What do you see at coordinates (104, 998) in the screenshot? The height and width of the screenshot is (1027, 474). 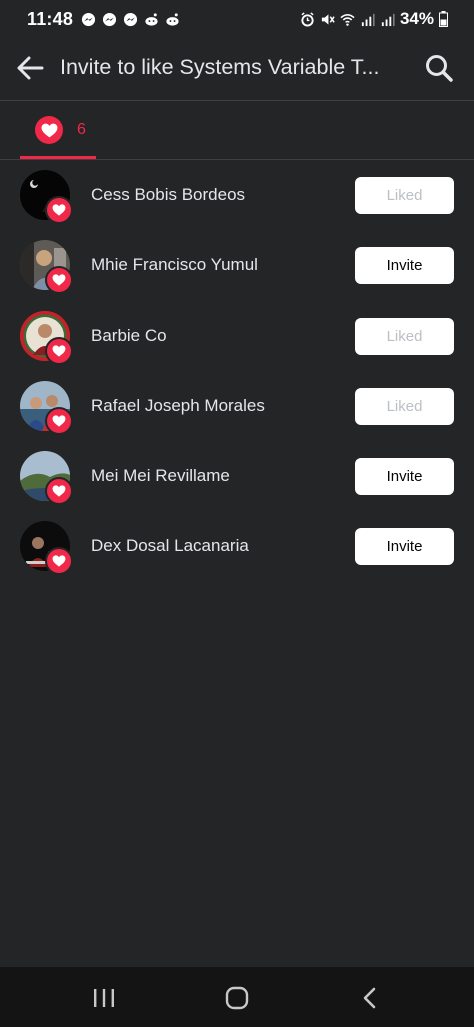 I see `recent-apps-icon` at bounding box center [104, 998].